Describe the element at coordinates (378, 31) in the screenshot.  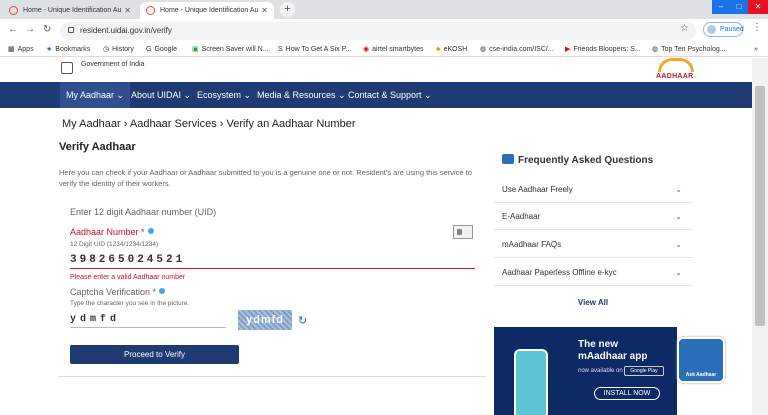
I see `address-bar: resident.uidai.gov.in/verify` at that location.